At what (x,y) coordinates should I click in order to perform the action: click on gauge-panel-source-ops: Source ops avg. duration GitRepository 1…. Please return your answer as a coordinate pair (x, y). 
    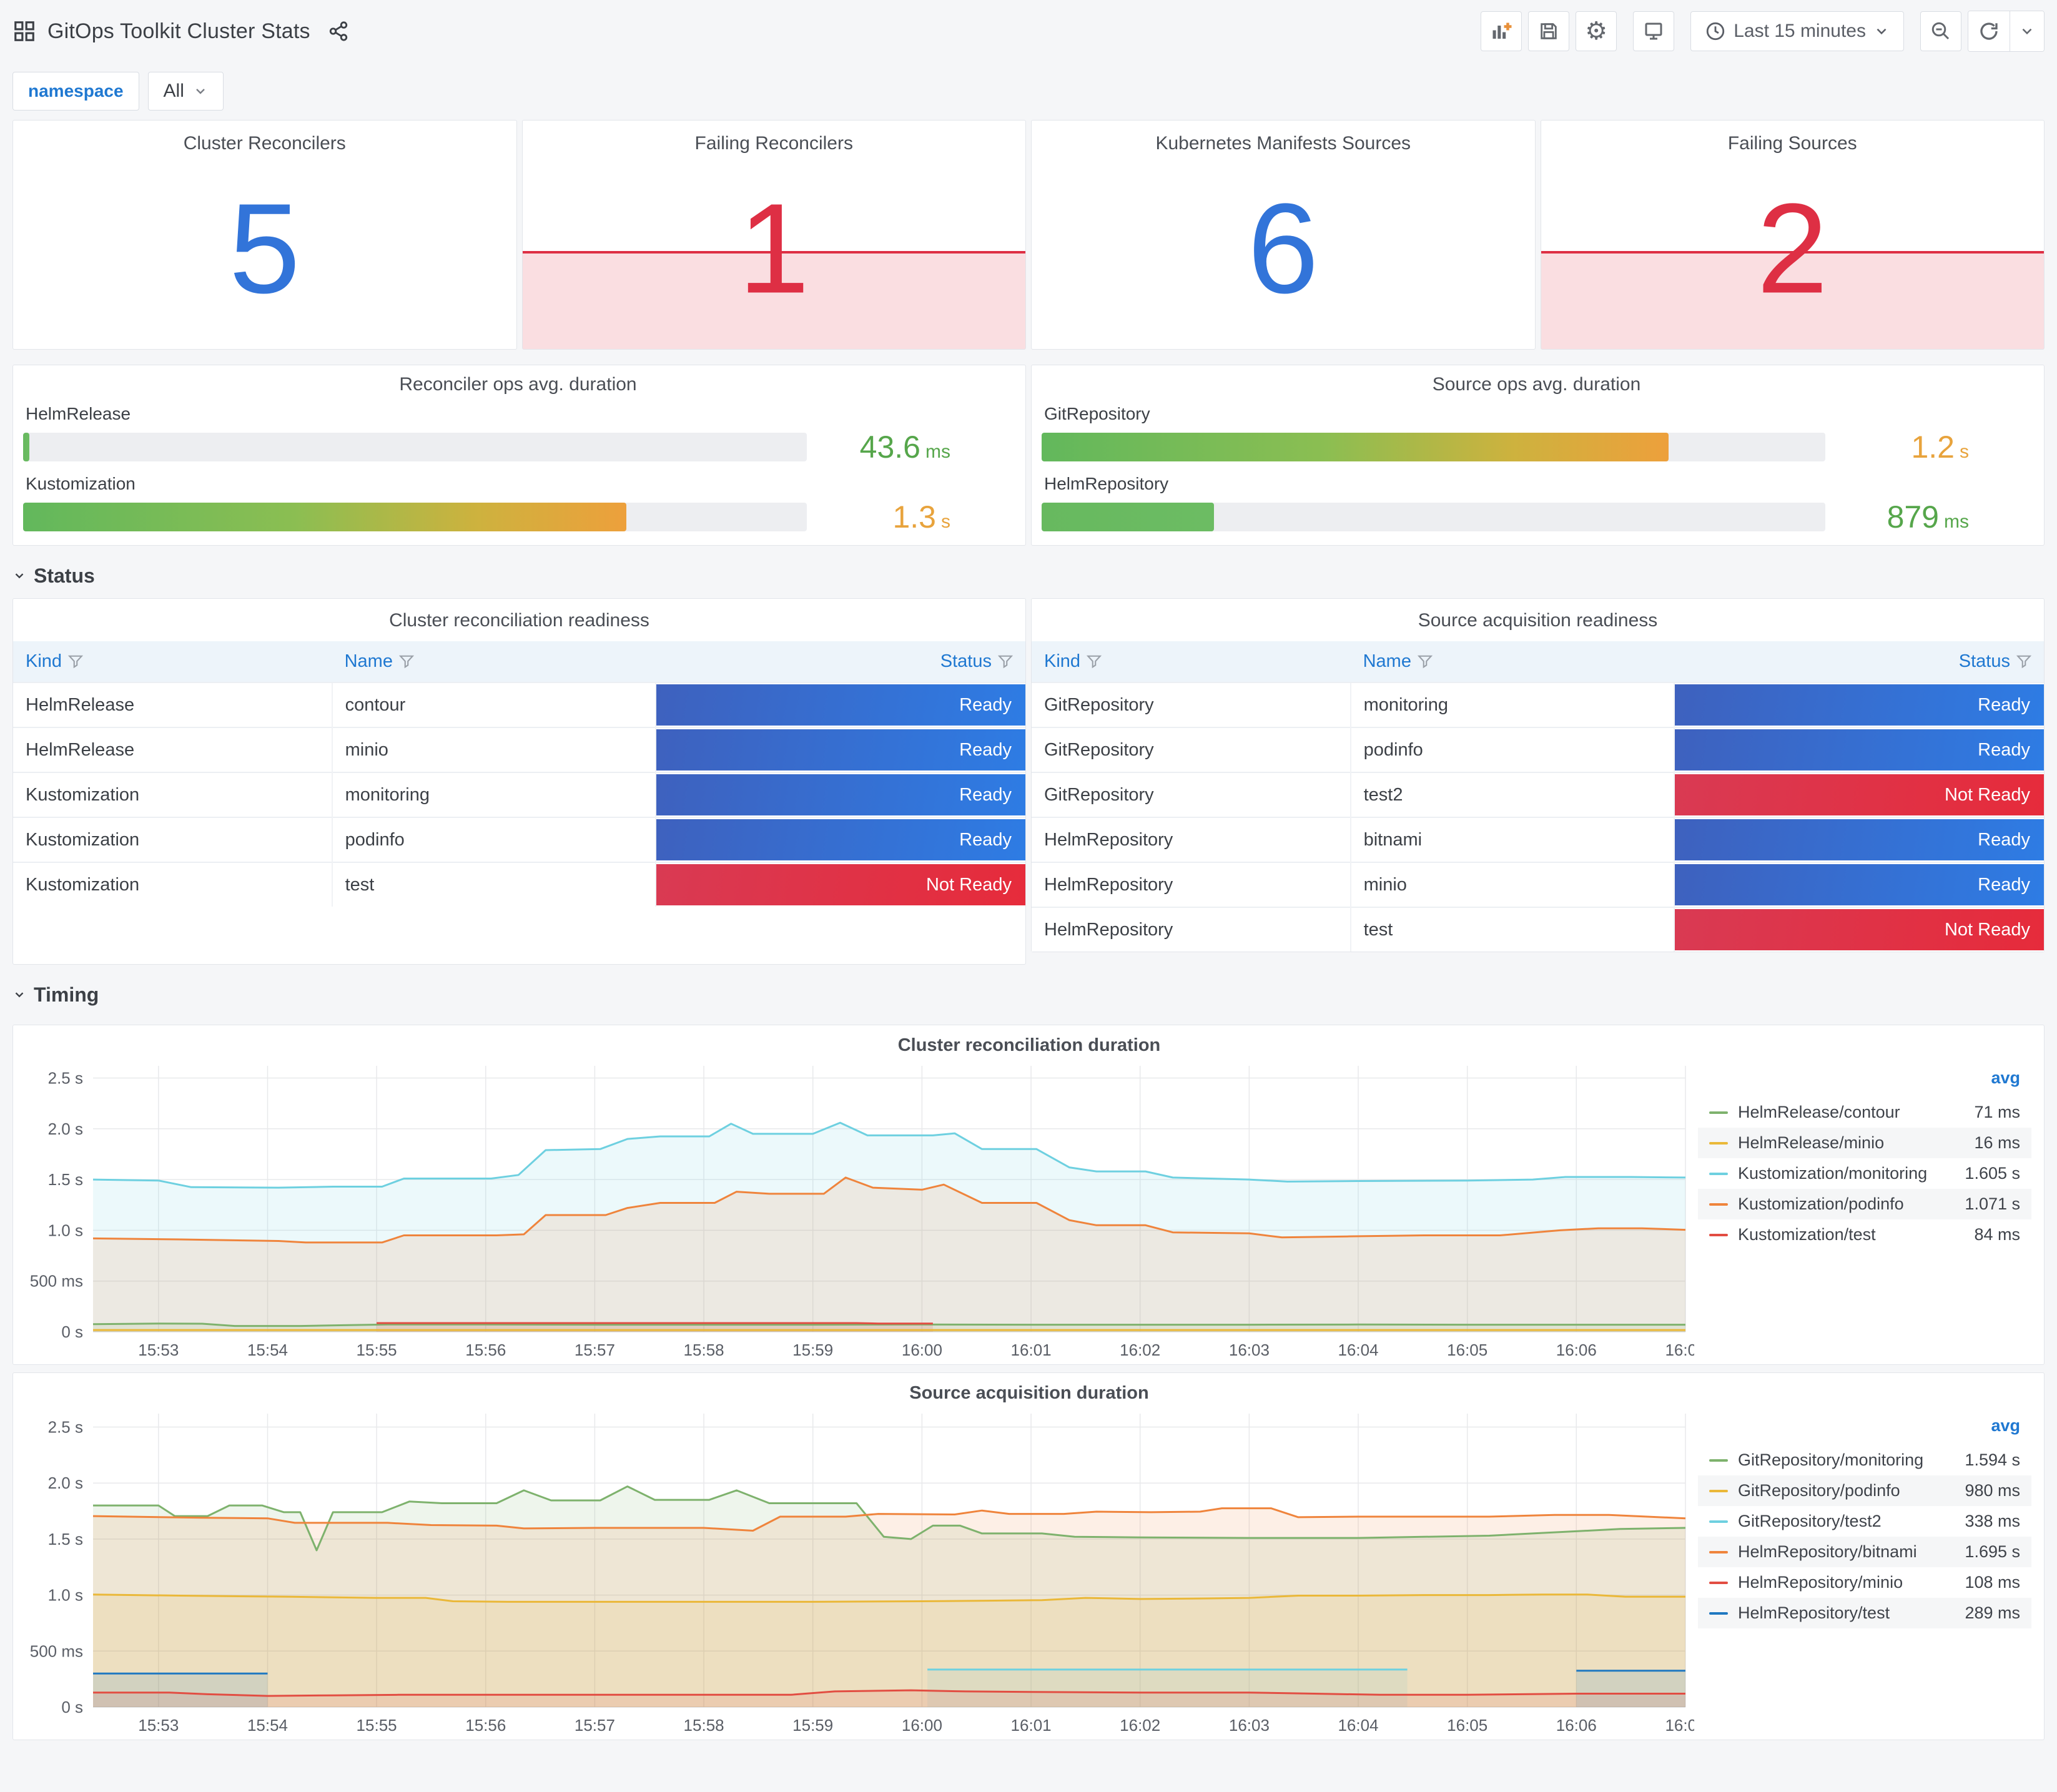
    Looking at the image, I should click on (1538, 455).